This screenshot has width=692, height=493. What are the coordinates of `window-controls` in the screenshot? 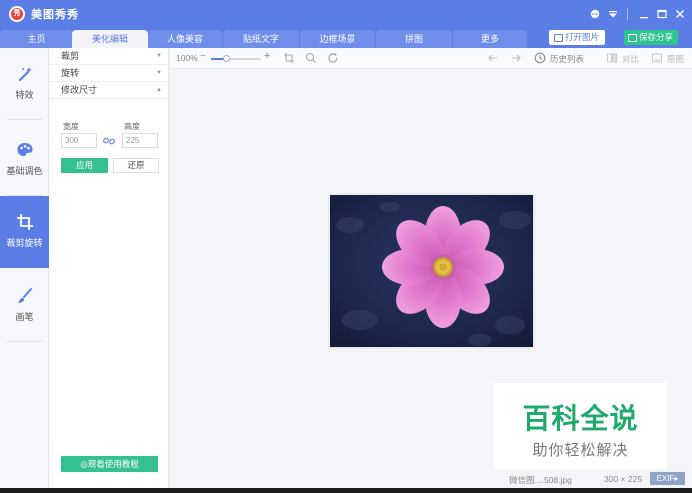 It's located at (636, 14).